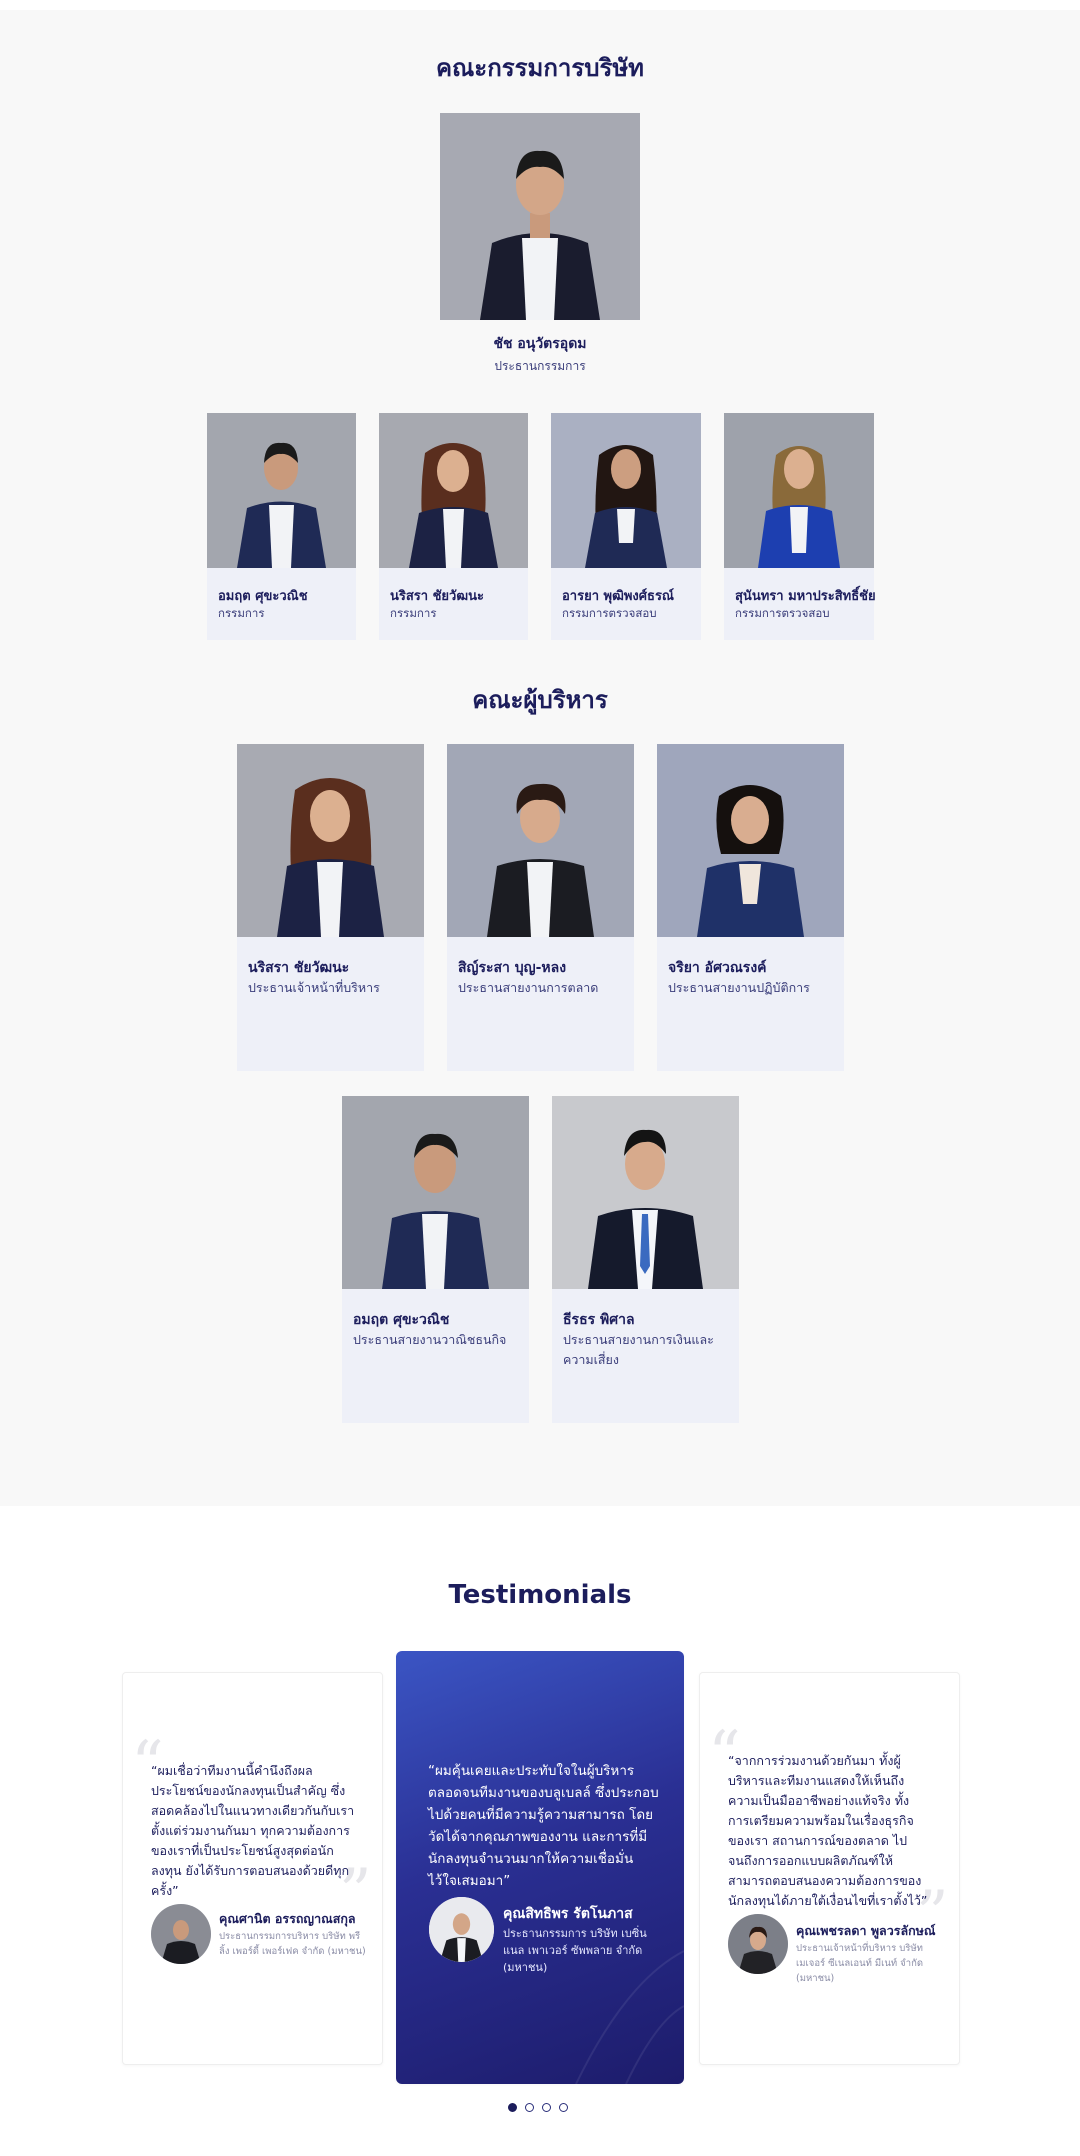  Describe the element at coordinates (599, 1320) in the screenshot. I see `executive-name: ธีรธร พิศาล` at that location.